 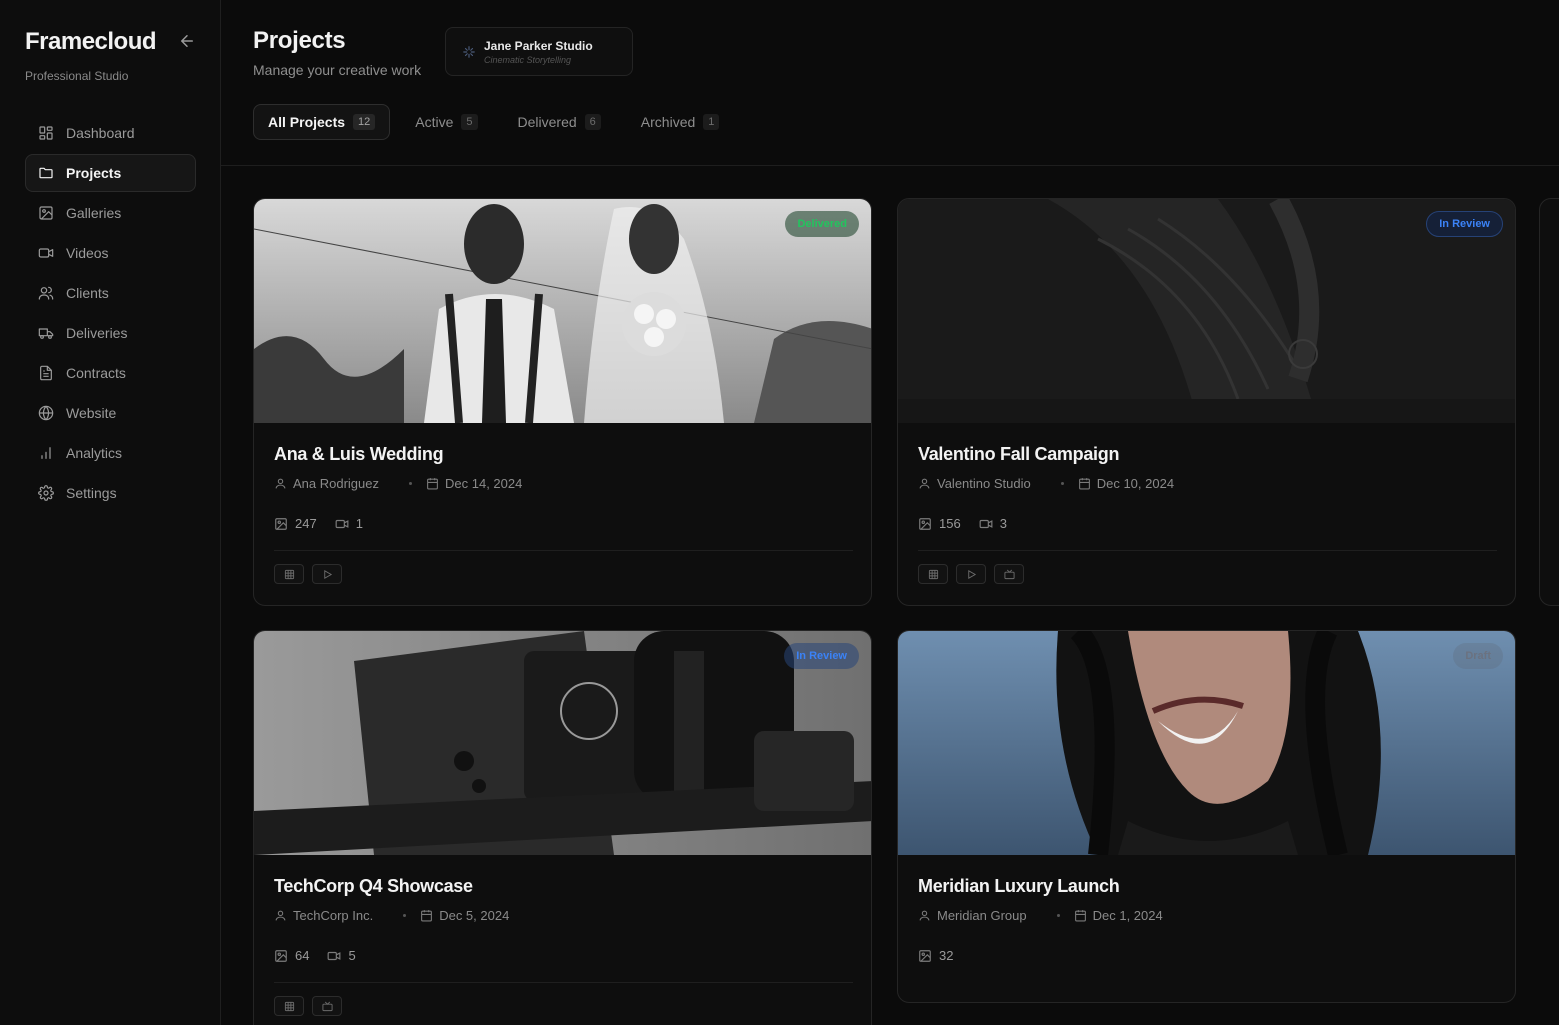 I want to click on project-meta: TechCorp Inc. Dec 5, 2024, so click(x=391, y=915).